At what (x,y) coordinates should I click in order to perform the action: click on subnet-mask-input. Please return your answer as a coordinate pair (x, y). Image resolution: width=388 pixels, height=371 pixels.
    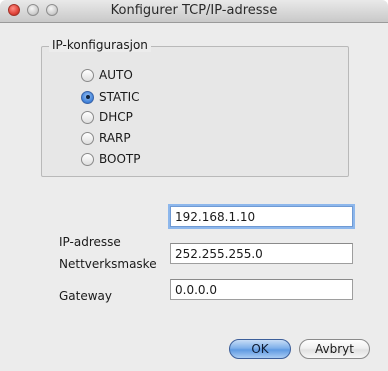
    Looking at the image, I should click on (261, 253).